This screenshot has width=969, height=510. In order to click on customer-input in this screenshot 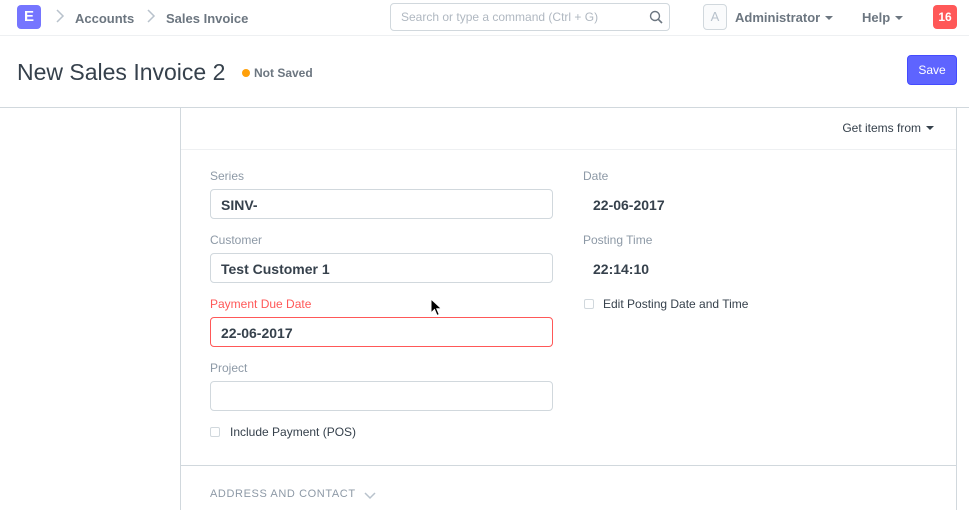, I will do `click(381, 269)`.